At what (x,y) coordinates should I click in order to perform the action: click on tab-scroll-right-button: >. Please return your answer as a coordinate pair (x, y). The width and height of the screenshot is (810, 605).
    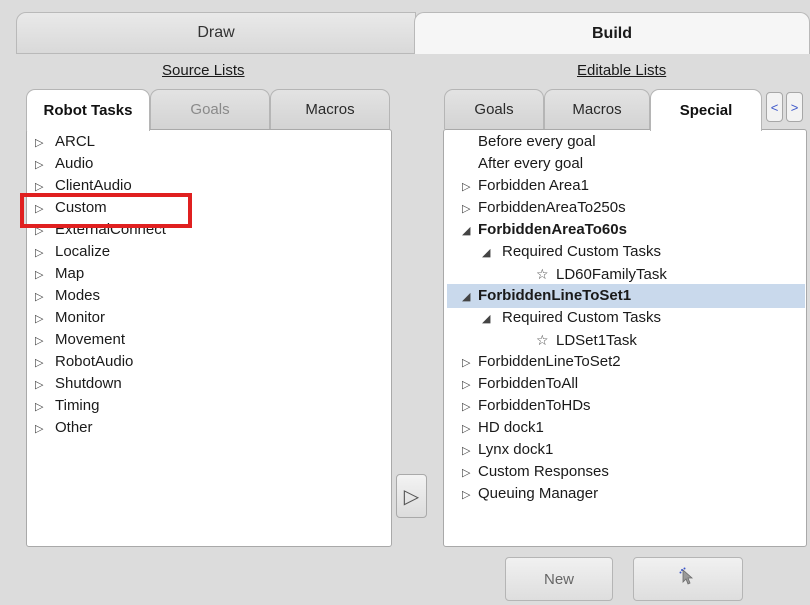
    Looking at the image, I should click on (794, 107).